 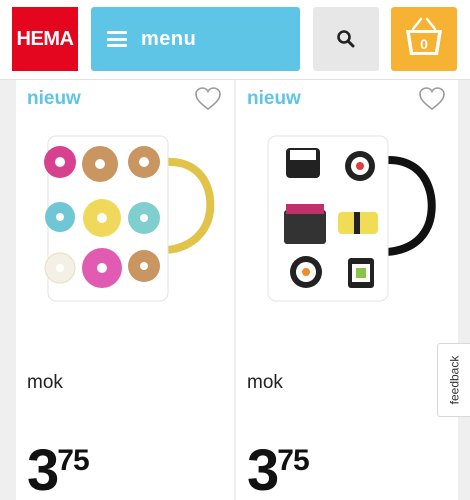 I want to click on search-icon, so click(x=346, y=39).